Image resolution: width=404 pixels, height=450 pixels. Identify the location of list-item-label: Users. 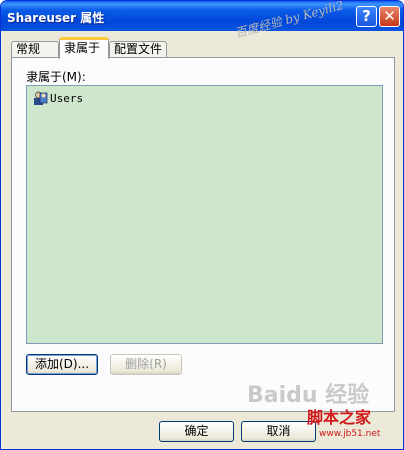
(67, 98).